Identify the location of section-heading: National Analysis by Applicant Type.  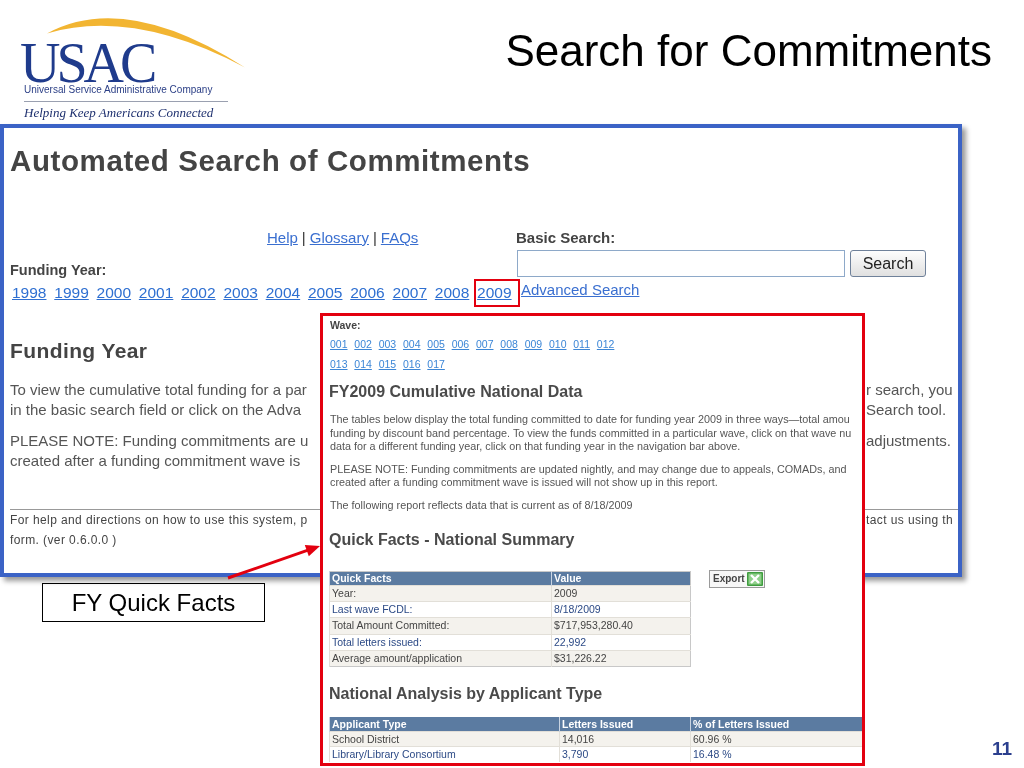
(466, 694).